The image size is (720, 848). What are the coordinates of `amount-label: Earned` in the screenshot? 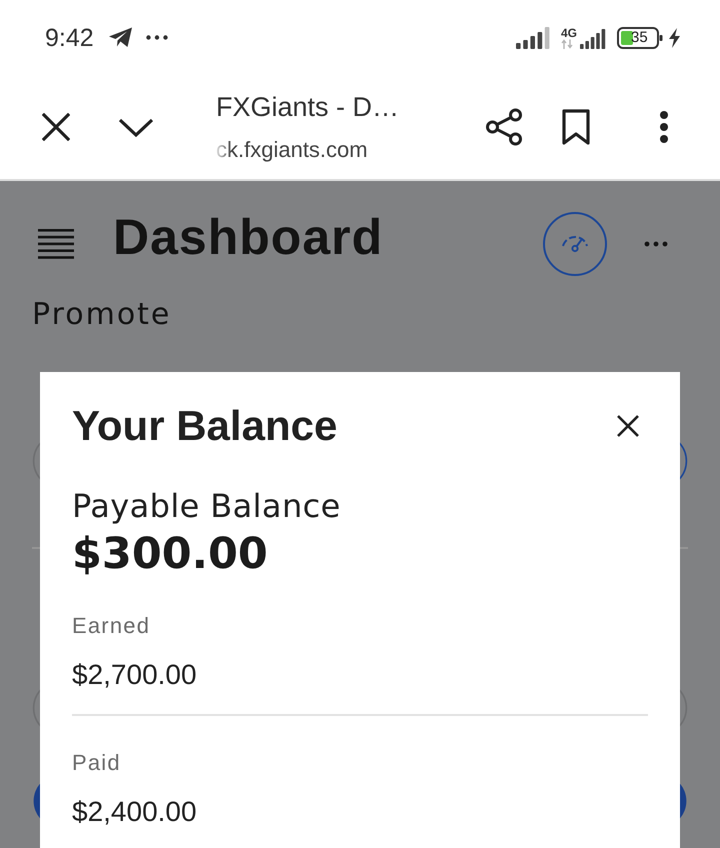 It's located at (112, 626).